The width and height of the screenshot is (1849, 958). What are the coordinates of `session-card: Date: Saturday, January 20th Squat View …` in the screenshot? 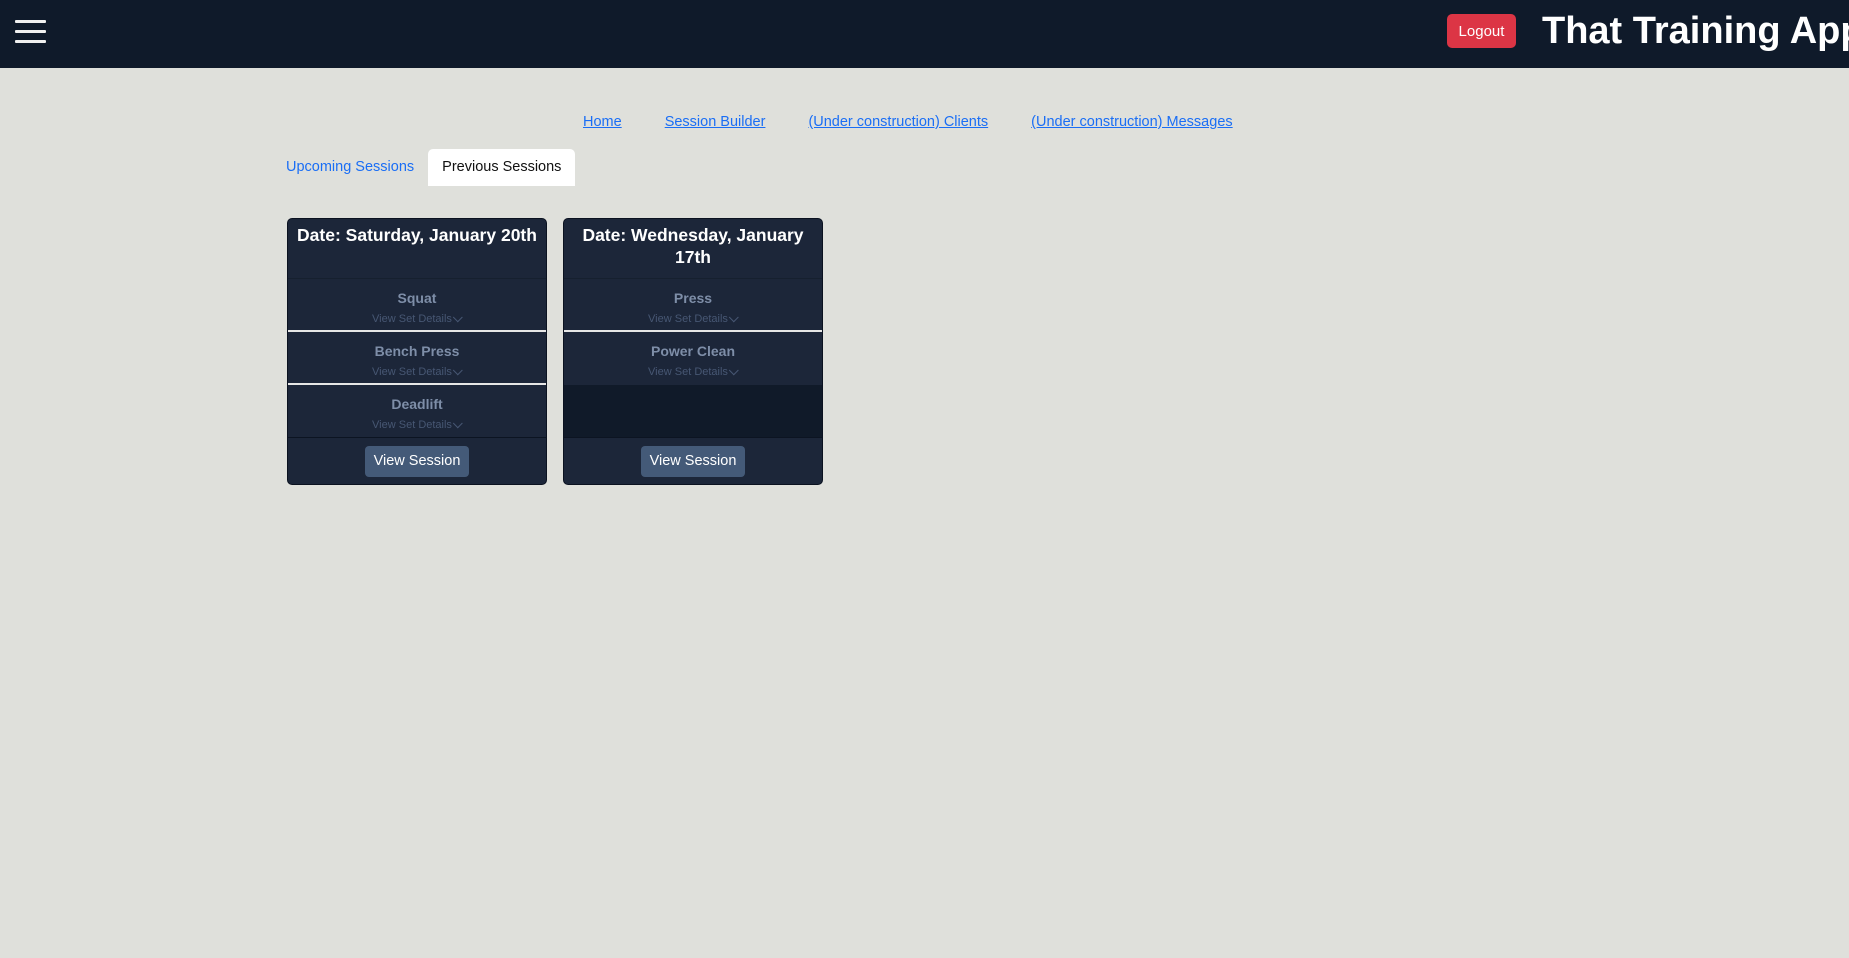 It's located at (417, 351).